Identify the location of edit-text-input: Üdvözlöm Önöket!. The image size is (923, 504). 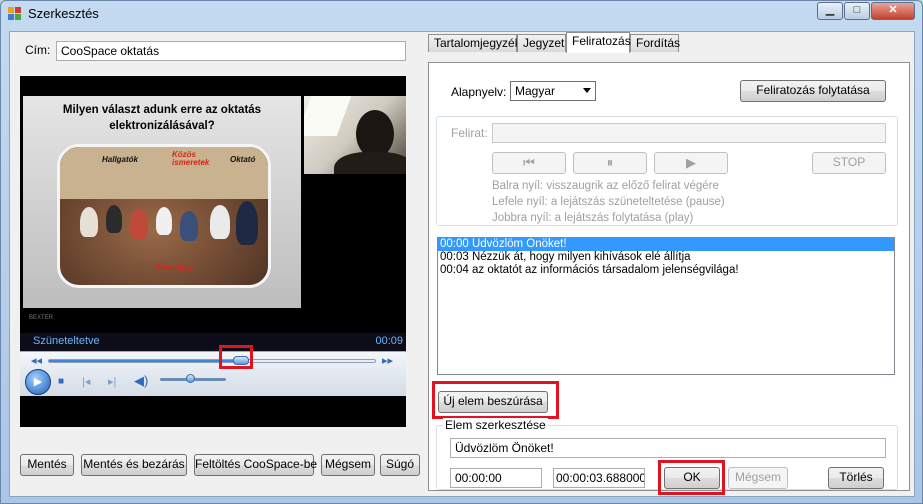
(668, 448).